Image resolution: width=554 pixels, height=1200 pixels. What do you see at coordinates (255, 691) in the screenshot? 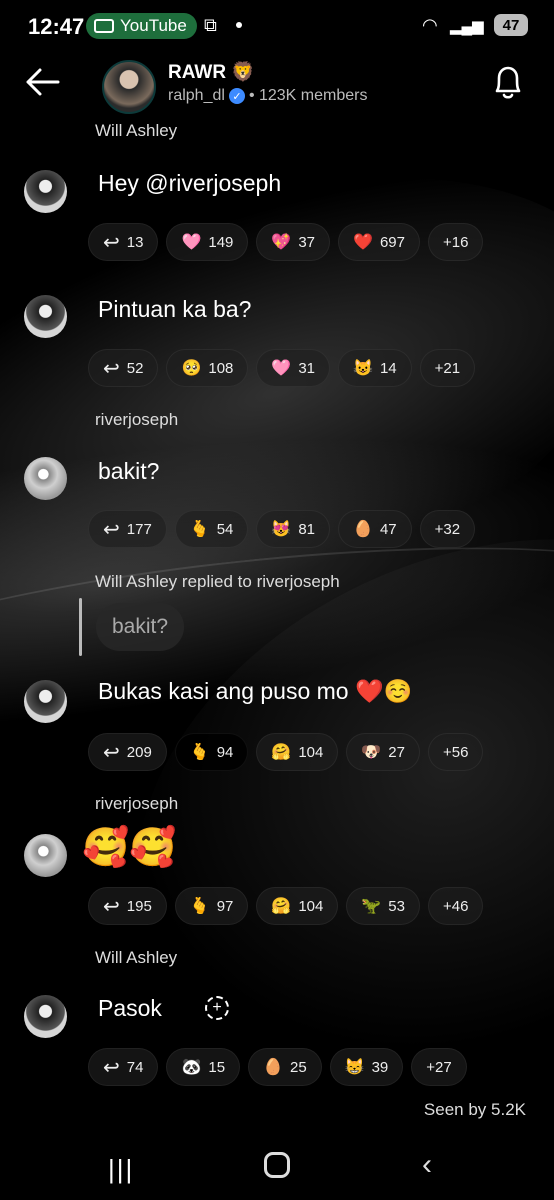
I see `message-text: Bukas kasi ang puso mo ❤️☺️` at bounding box center [255, 691].